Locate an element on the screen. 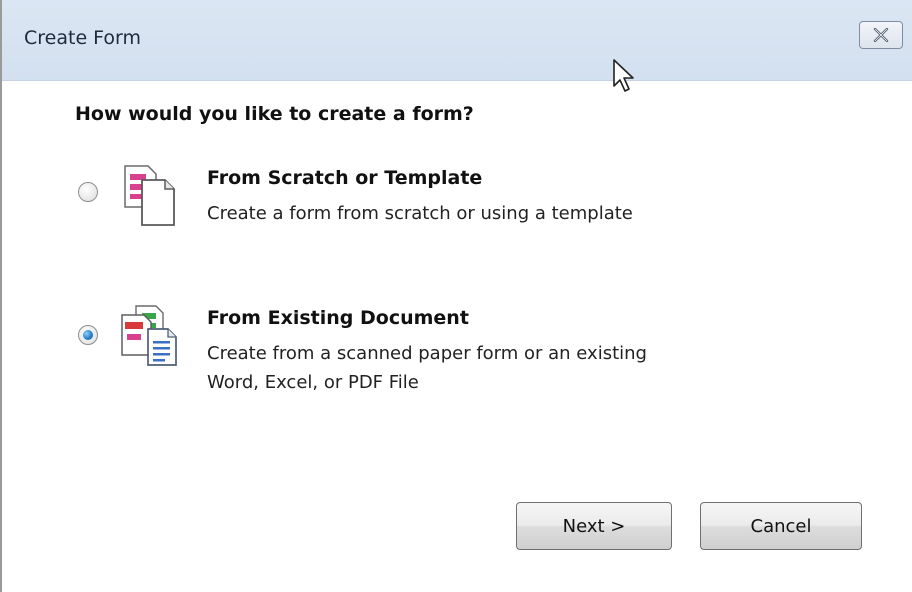 The image size is (912, 592). radio-from-existing-document is located at coordinates (88, 335).